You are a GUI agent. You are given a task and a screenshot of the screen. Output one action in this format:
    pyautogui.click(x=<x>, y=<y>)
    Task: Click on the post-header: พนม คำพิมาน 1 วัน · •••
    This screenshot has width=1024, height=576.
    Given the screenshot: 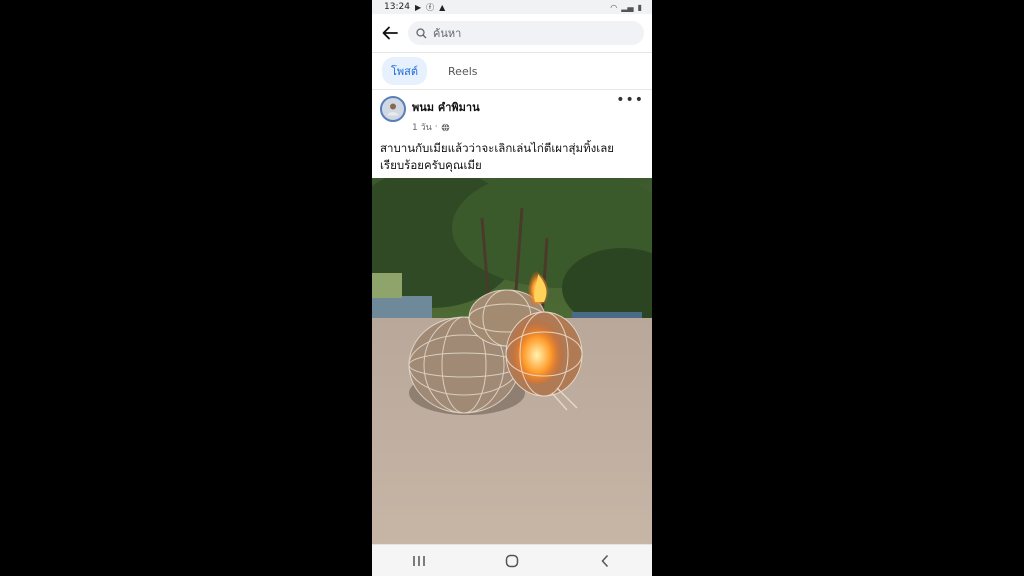 What is the action you would take?
    pyautogui.click(x=512, y=113)
    